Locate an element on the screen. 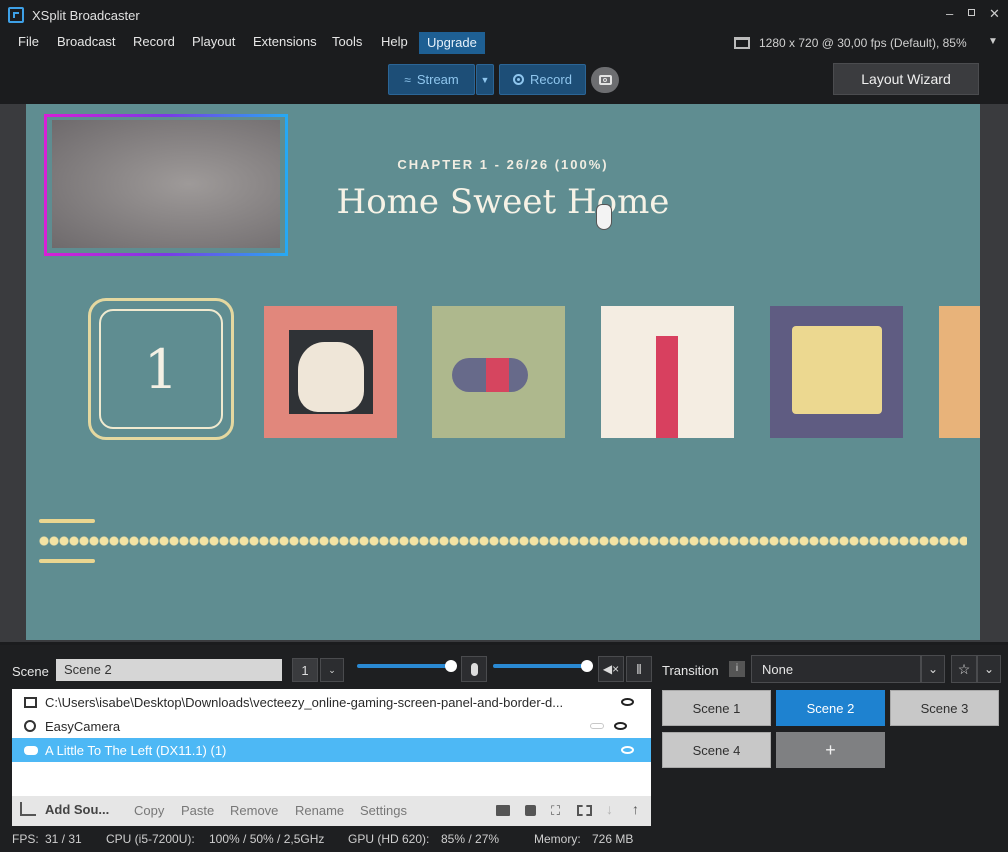 The width and height of the screenshot is (1008, 852). level-title: Home Sweet Home is located at coordinates (503, 202).